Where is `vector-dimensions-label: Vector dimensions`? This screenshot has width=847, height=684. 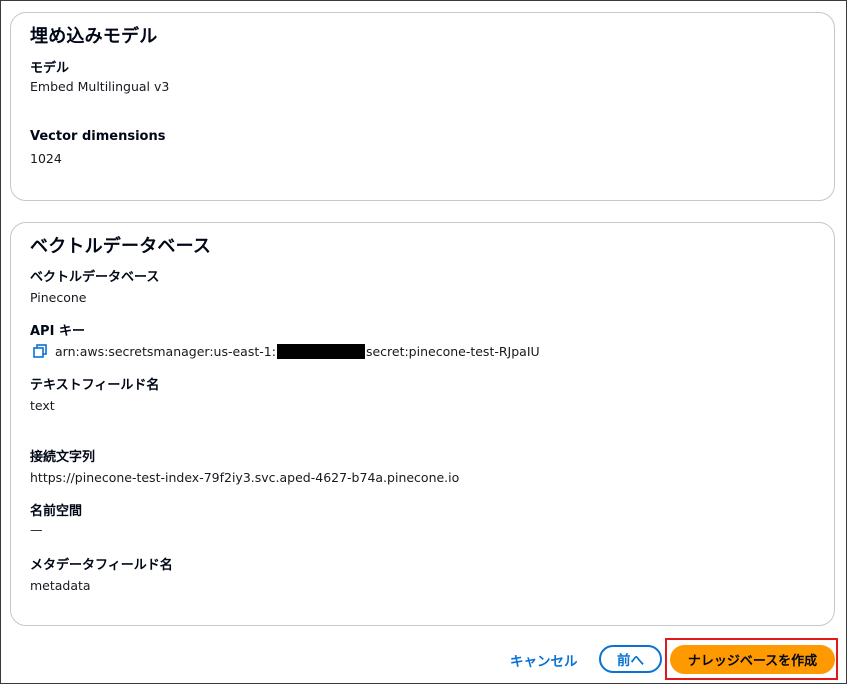 vector-dimensions-label: Vector dimensions is located at coordinates (98, 136).